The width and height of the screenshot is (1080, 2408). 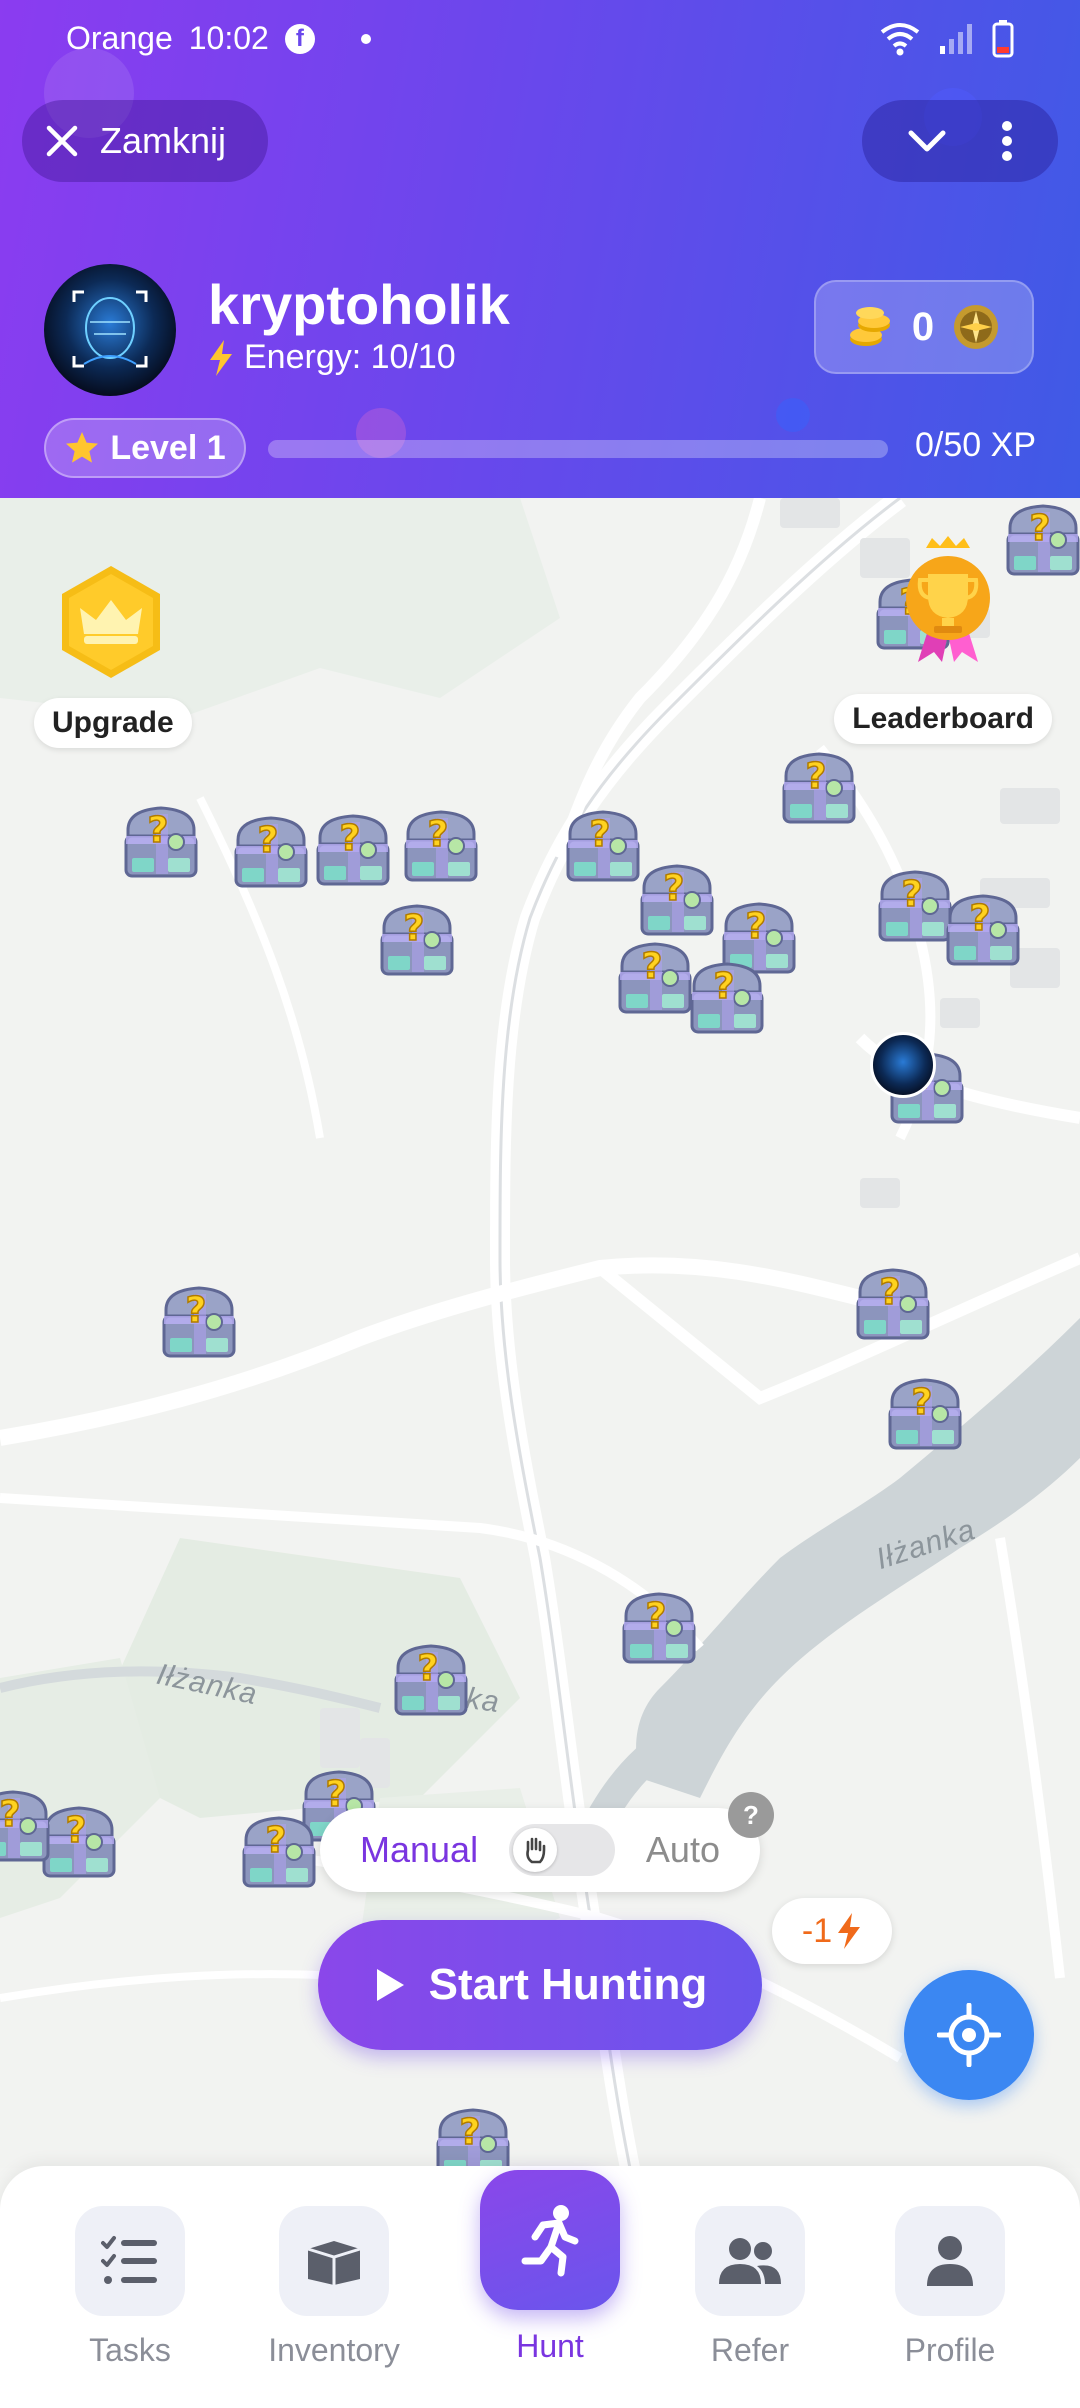 I want to click on coin-count: 0, so click(x=923, y=326).